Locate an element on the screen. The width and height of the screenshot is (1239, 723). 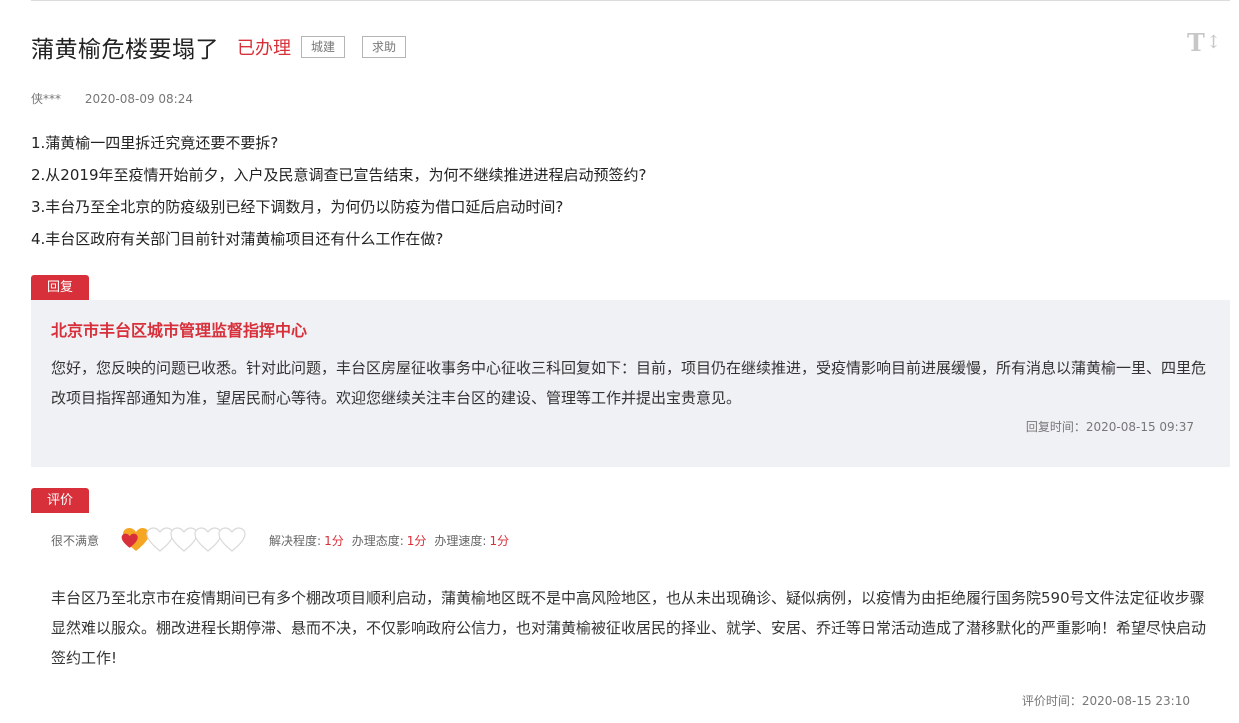
score-value-speed: 1分 is located at coordinates (499, 540).